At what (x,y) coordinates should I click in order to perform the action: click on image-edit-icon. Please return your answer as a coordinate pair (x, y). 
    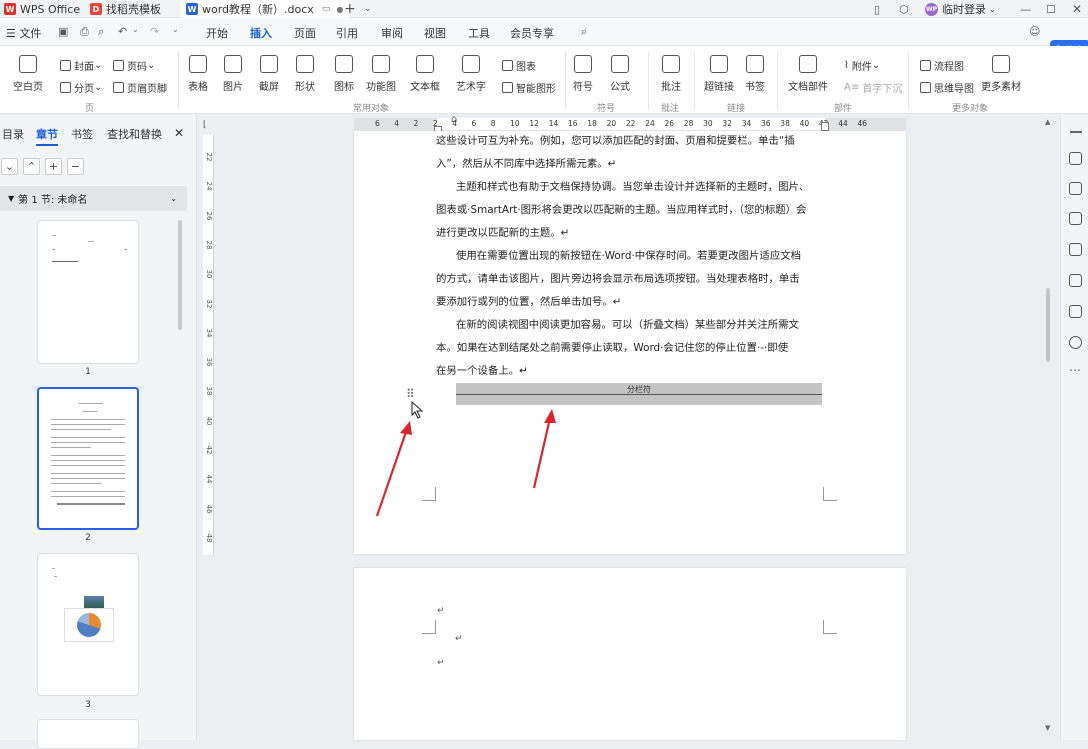
    Looking at the image, I should click on (1075, 249).